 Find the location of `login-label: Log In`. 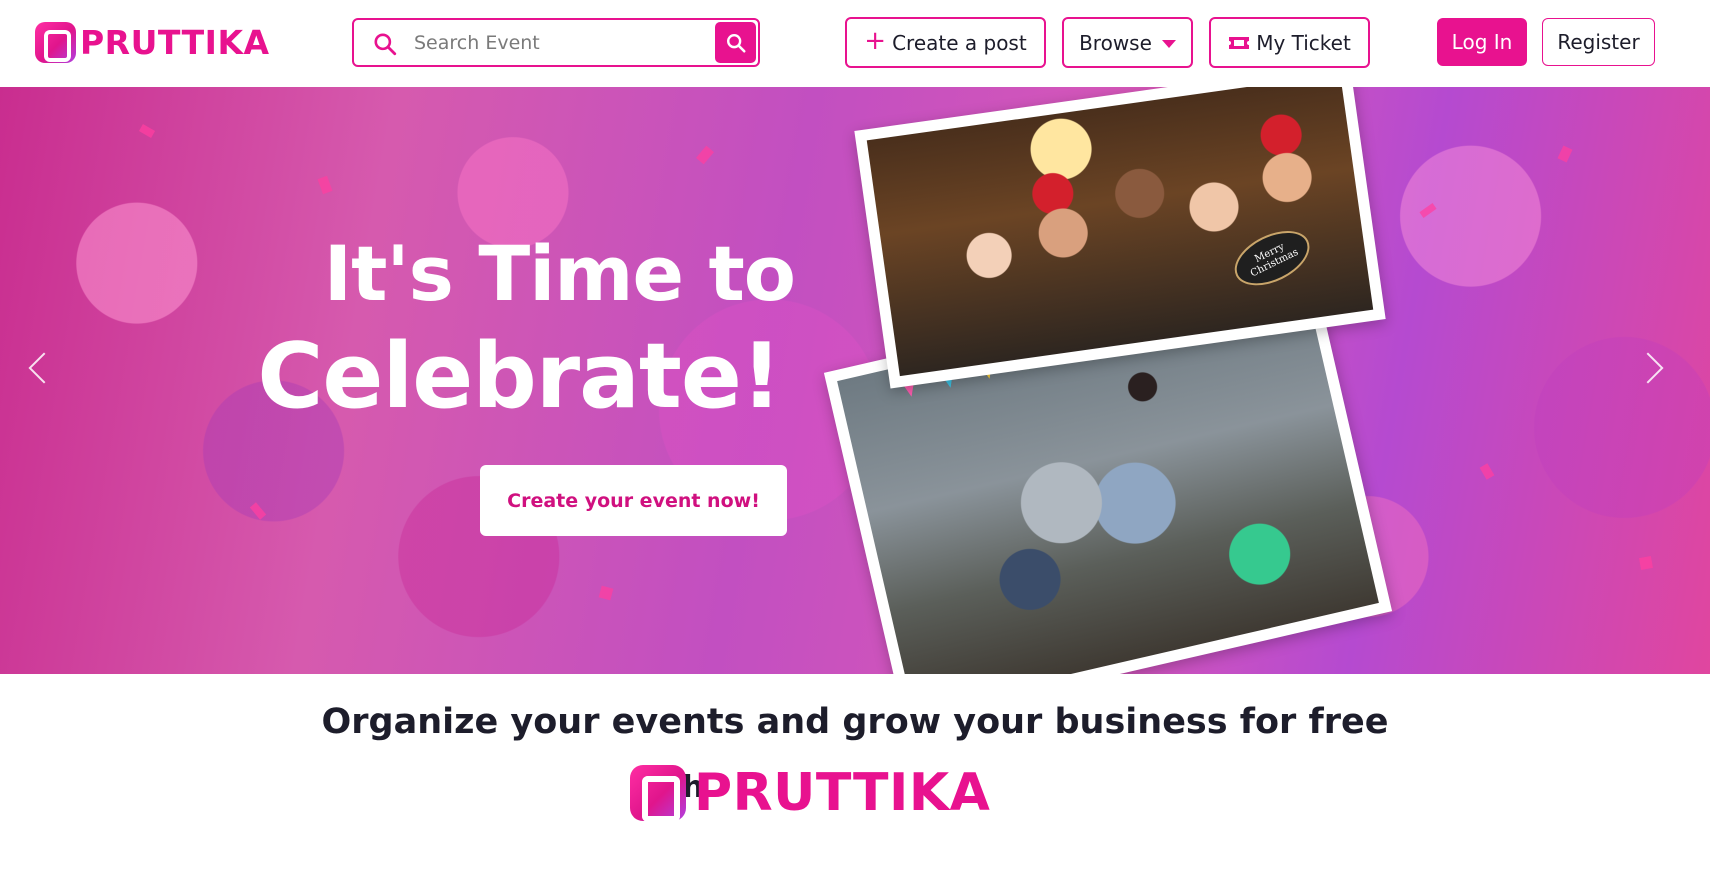

login-label: Log In is located at coordinates (1482, 42).